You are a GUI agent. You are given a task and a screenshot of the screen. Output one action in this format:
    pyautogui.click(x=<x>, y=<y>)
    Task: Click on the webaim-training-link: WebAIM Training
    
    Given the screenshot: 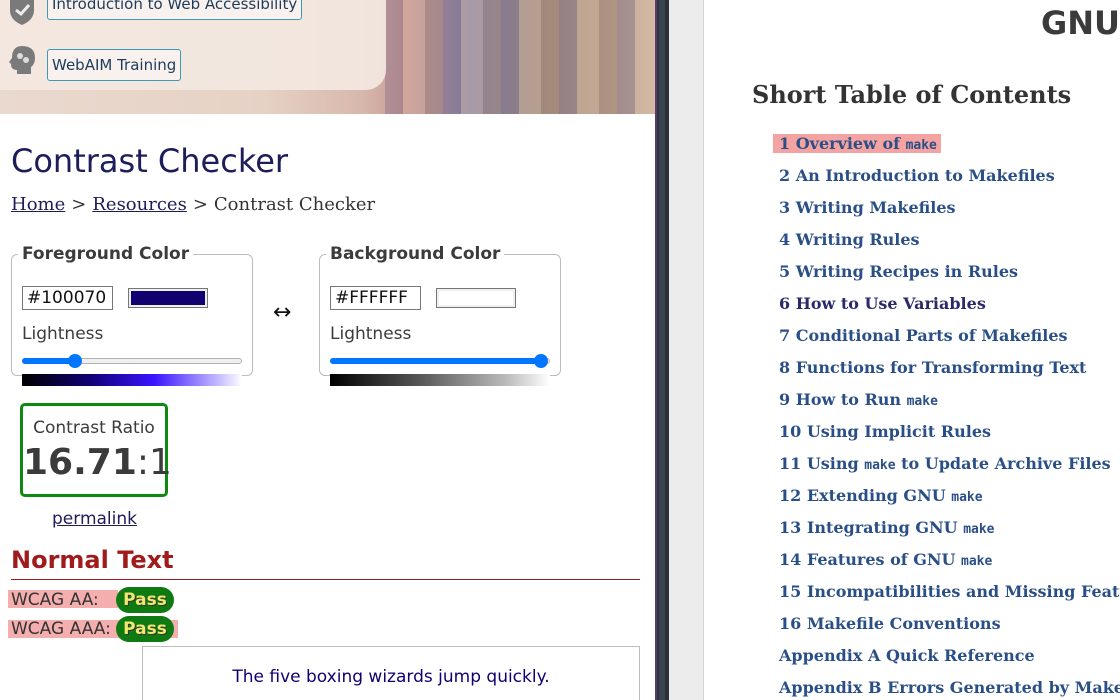 What is the action you would take?
    pyautogui.click(x=114, y=65)
    